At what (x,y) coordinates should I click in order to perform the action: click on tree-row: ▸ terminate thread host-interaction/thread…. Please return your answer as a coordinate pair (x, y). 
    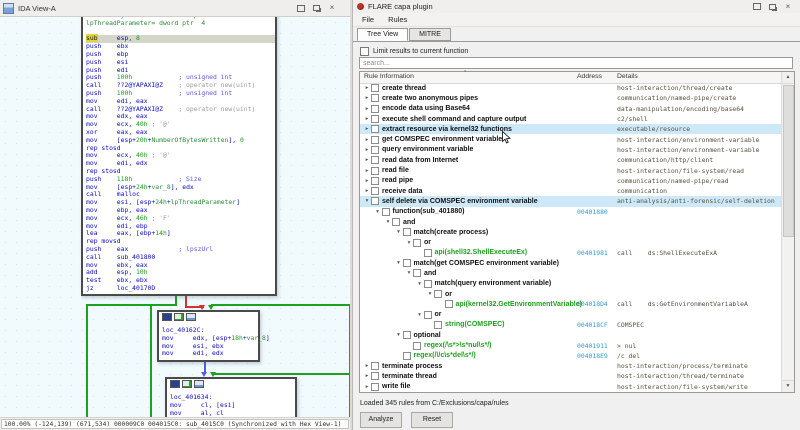
    Looking at the image, I should click on (571, 376).